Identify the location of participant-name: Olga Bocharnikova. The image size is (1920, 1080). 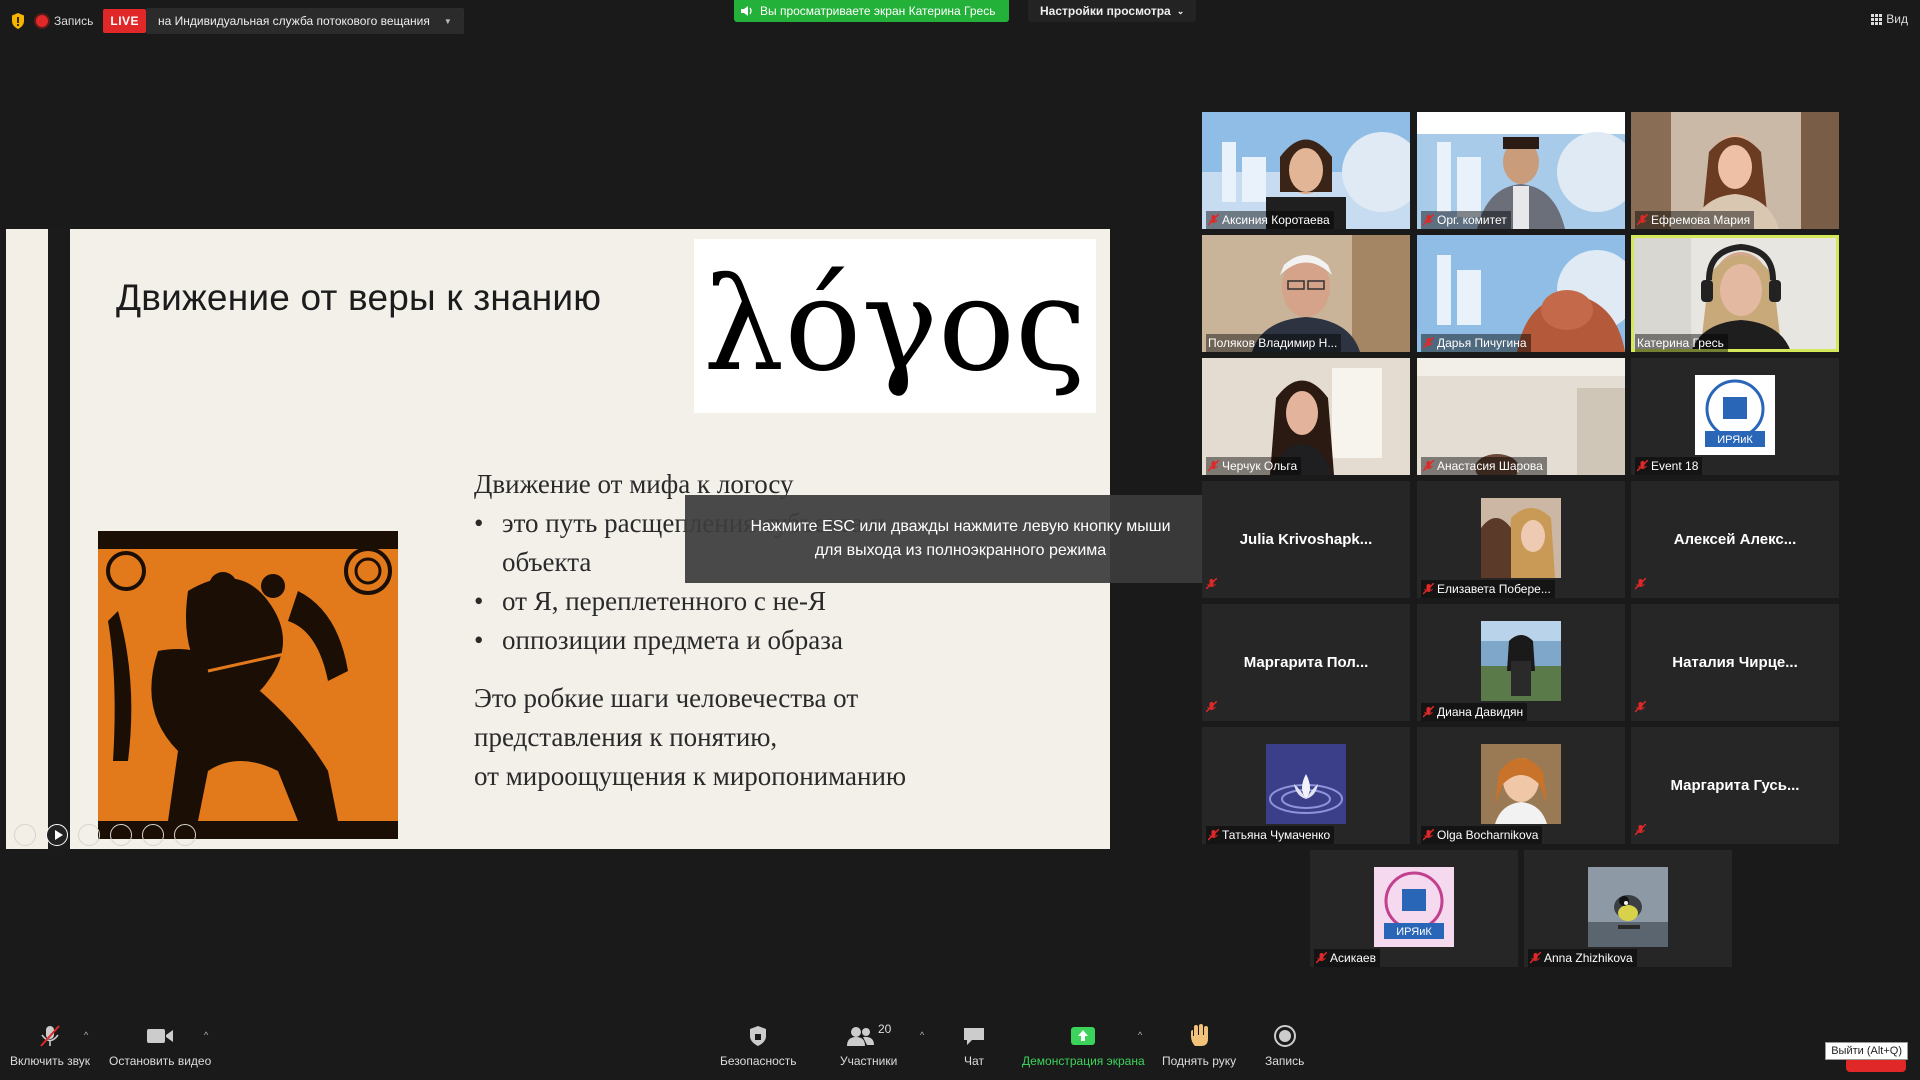
(1482, 835).